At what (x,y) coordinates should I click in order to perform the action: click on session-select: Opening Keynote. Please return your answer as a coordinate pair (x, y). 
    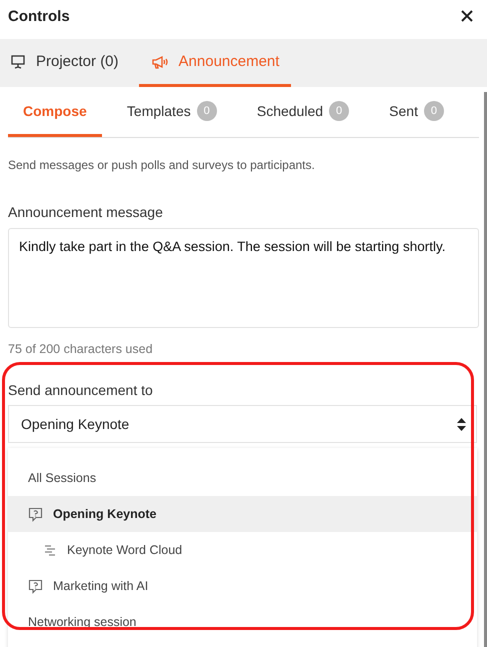
    Looking at the image, I should click on (242, 424).